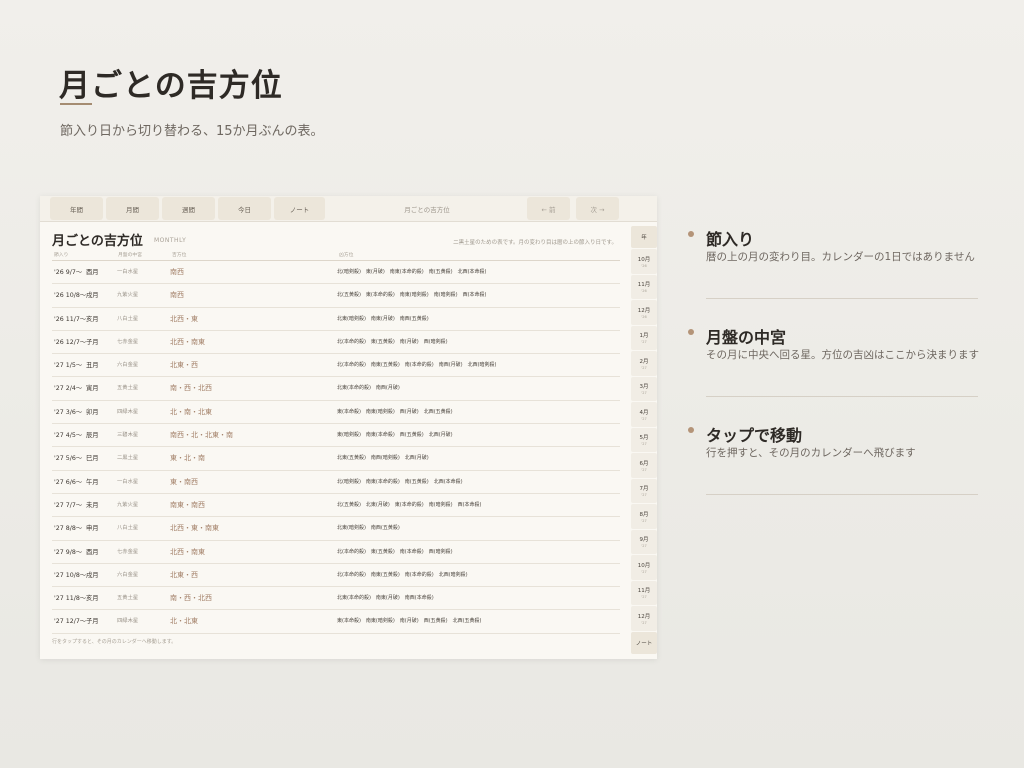 Image resolution: width=1024 pixels, height=768 pixels. What do you see at coordinates (535, 243) in the screenshot?
I see `content-note: 二黒土星のための表です。月の変わり目は暦の上の節入り日です。` at bounding box center [535, 243].